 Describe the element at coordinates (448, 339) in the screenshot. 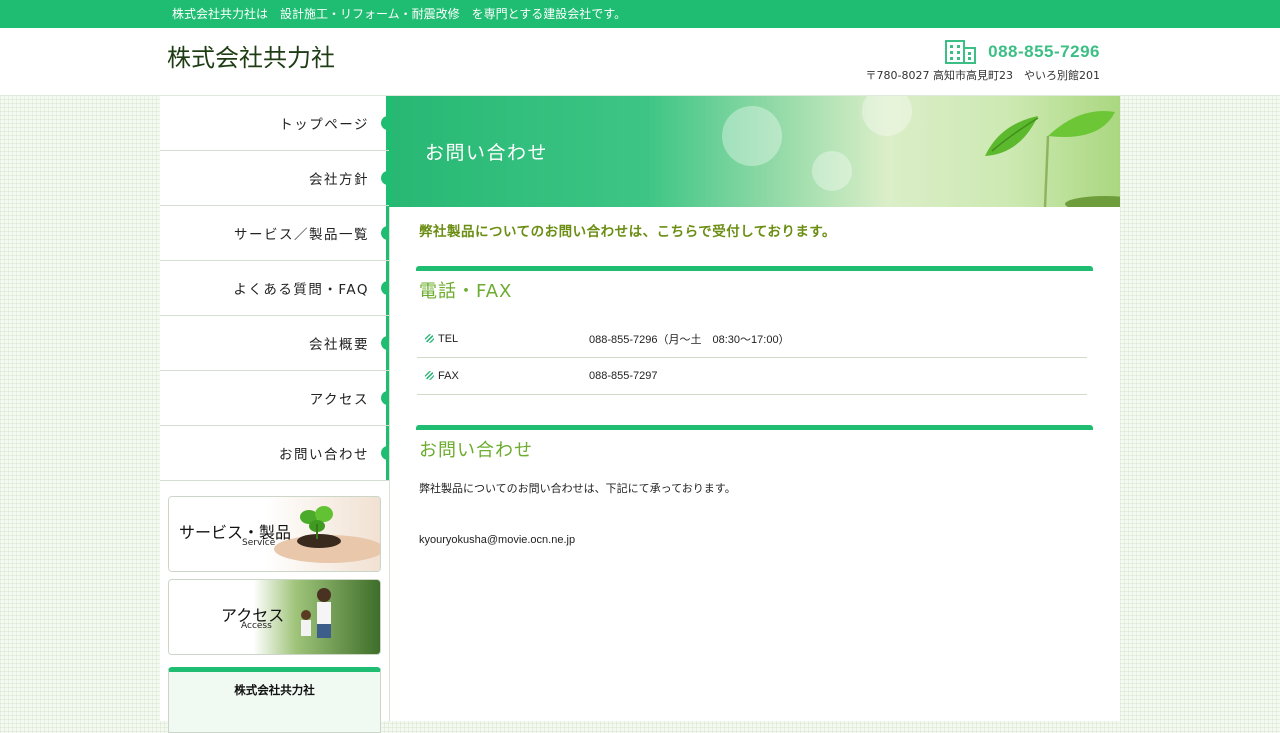

I see `tel-label: TEL` at that location.